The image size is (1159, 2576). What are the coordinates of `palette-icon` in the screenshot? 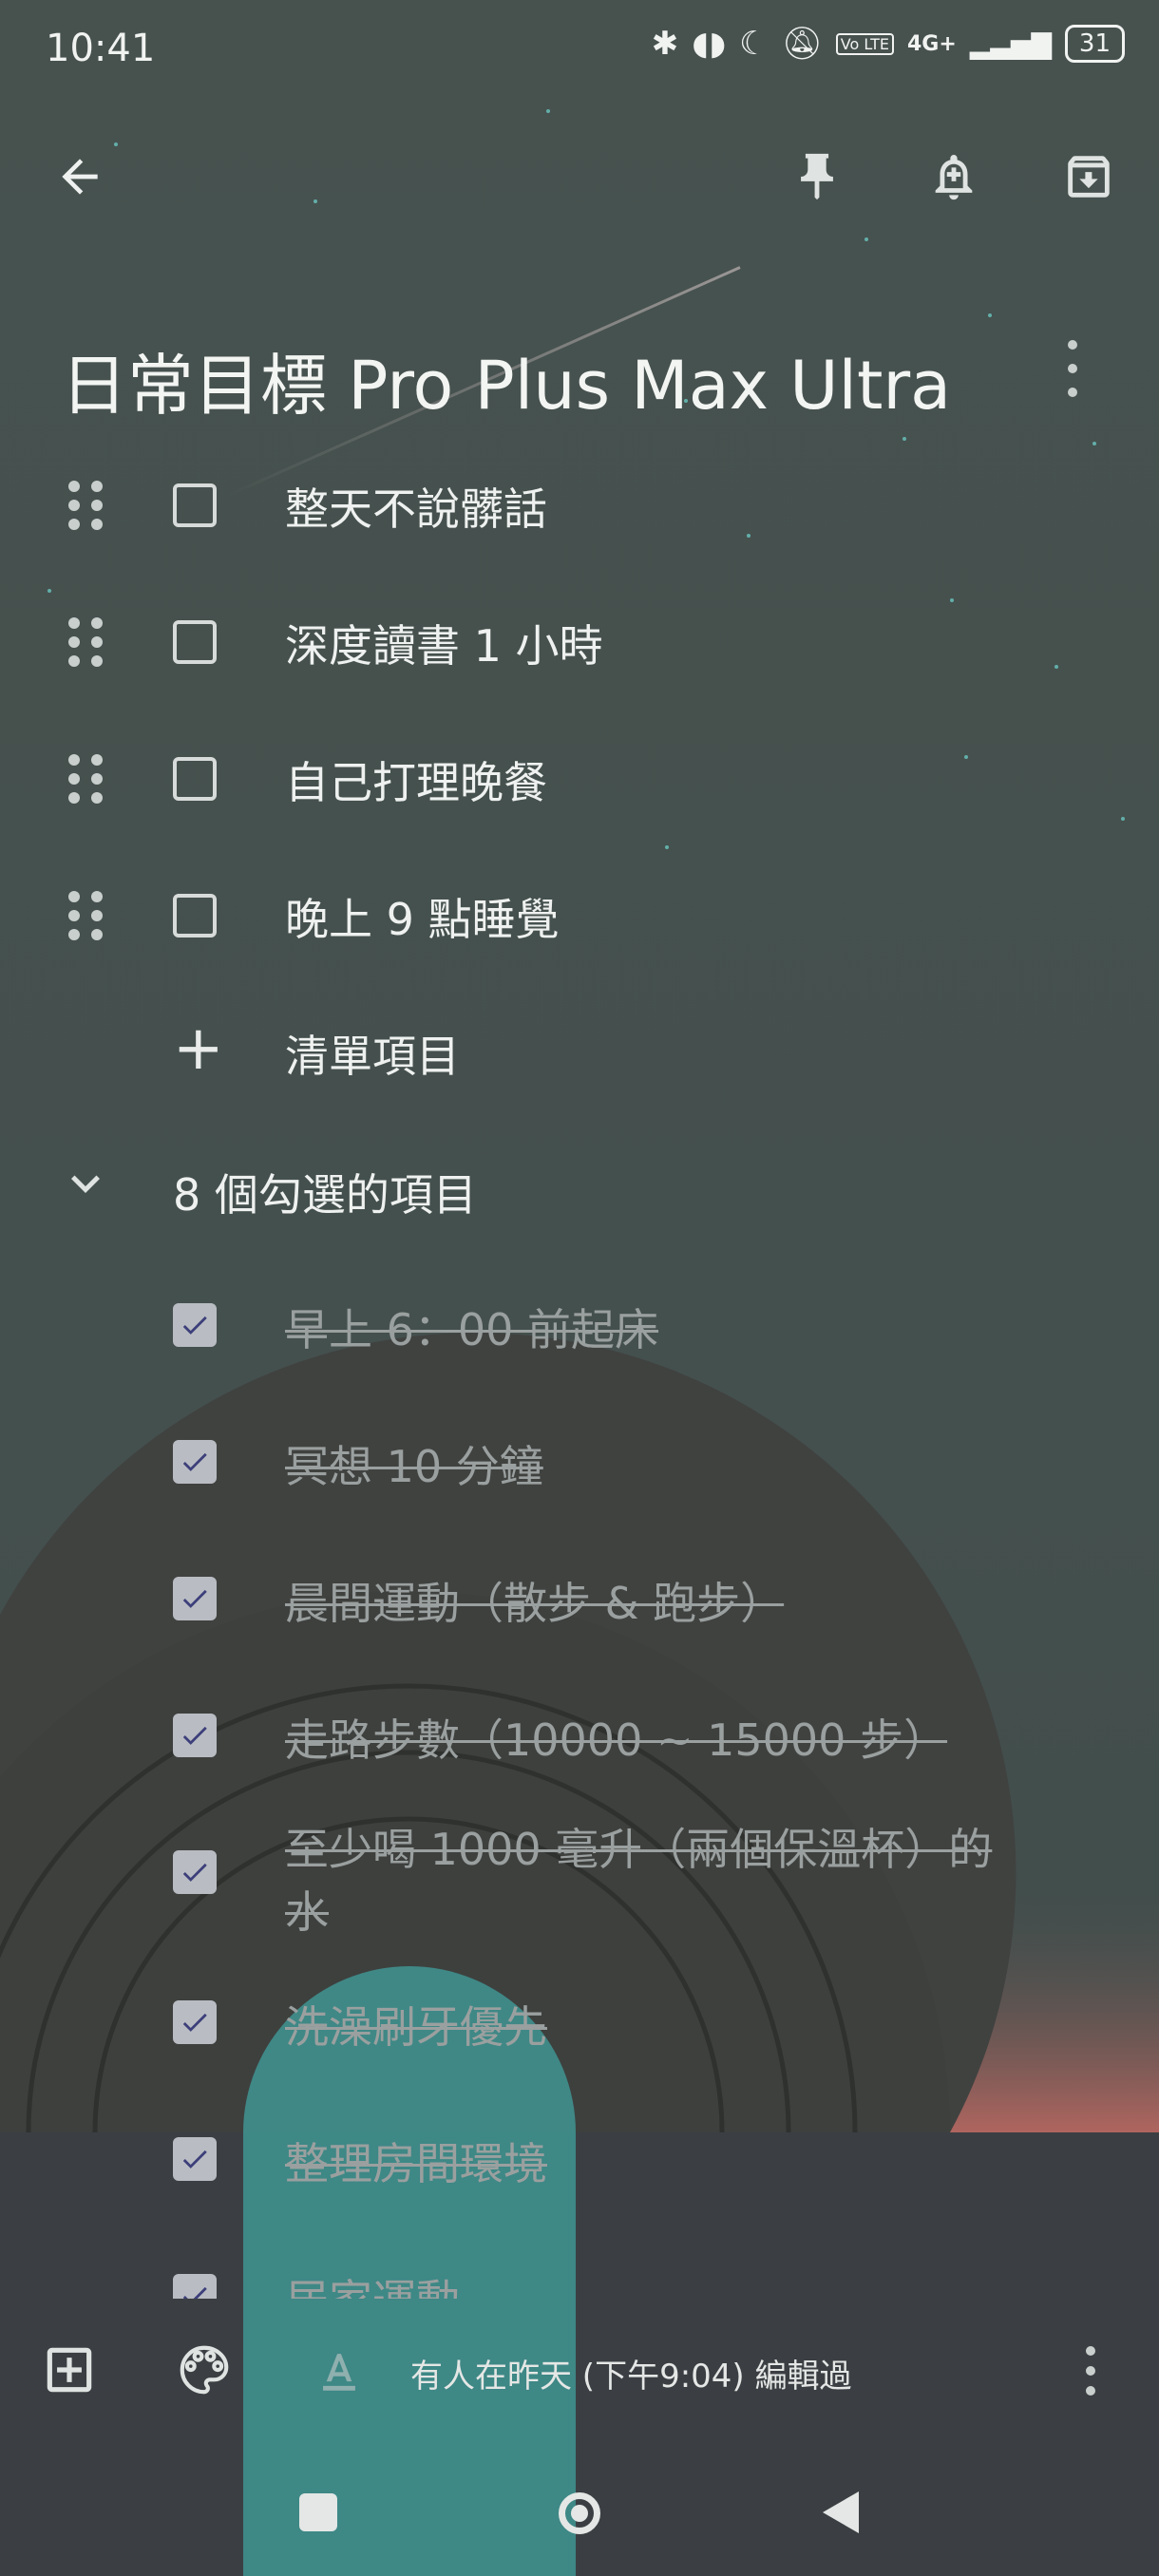 It's located at (204, 2370).